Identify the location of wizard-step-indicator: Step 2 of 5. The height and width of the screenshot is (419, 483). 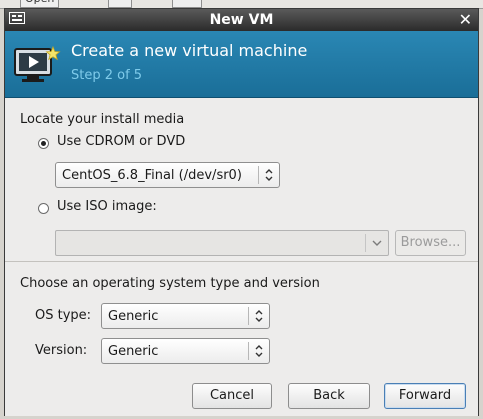
(107, 75).